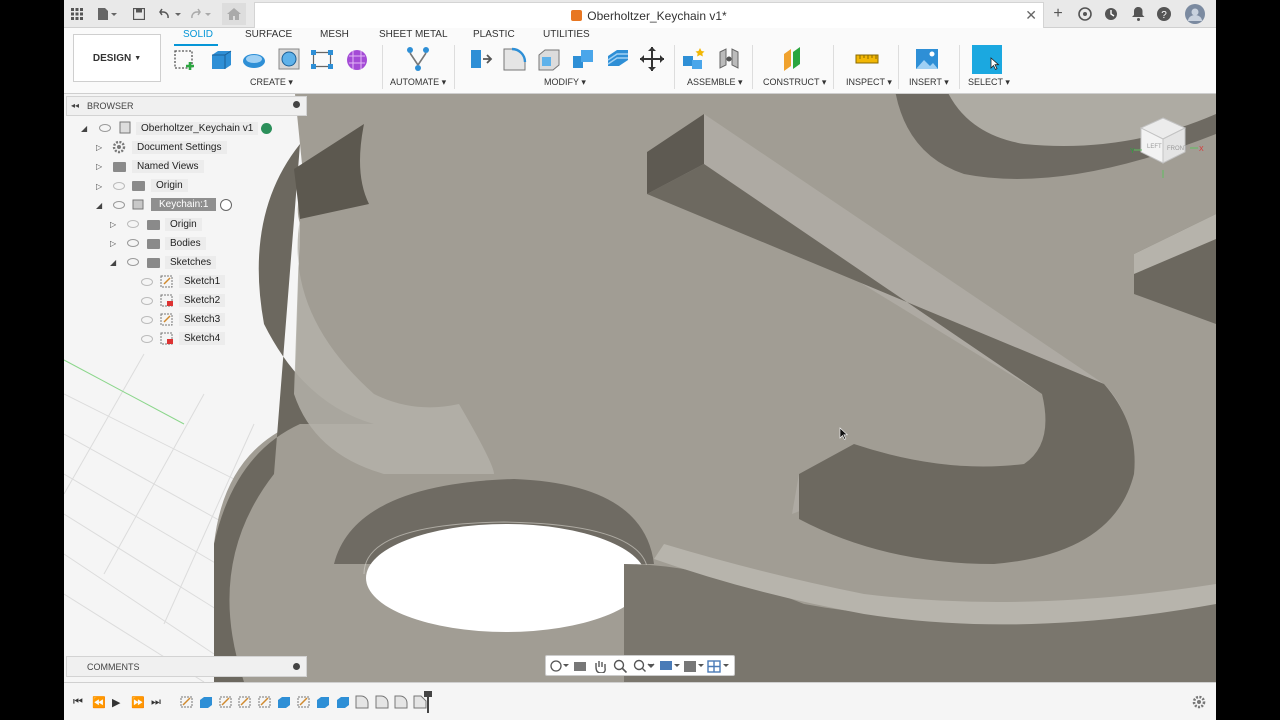 This screenshot has width=1280, height=720. What do you see at coordinates (494, 34) in the screenshot?
I see `tab-plastic: PLASTIC` at bounding box center [494, 34].